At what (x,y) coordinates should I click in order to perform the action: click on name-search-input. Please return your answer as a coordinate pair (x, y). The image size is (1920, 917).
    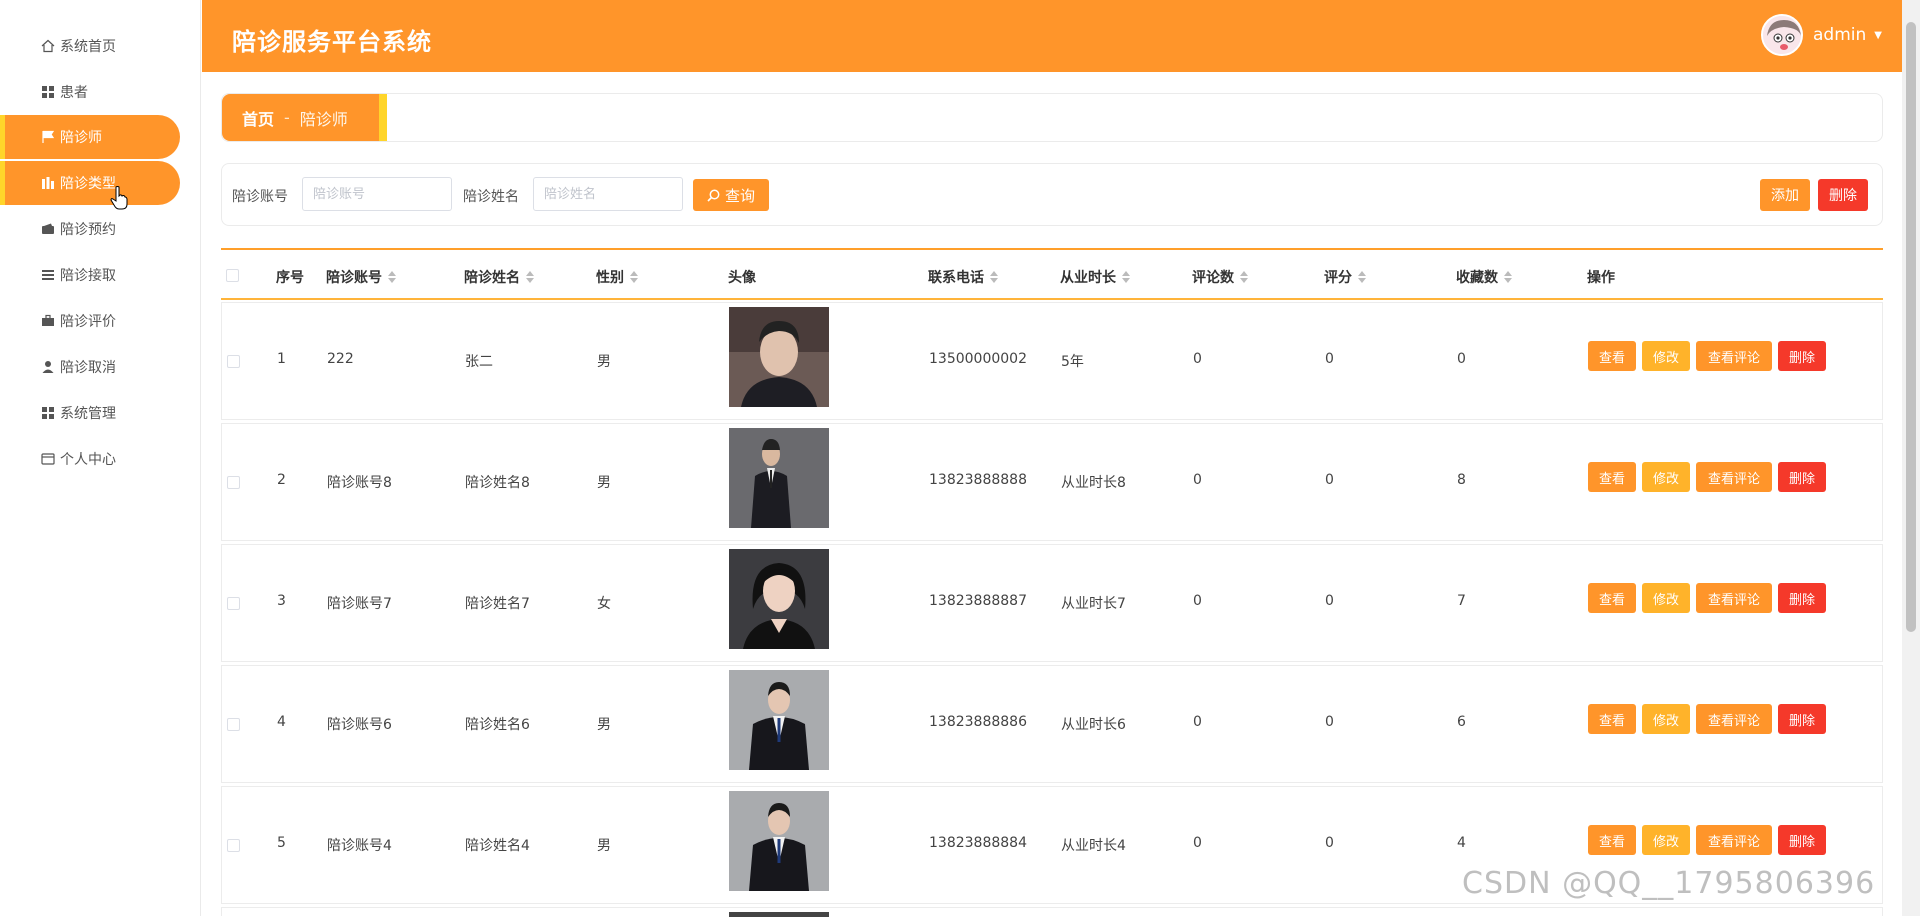
    Looking at the image, I should click on (608, 194).